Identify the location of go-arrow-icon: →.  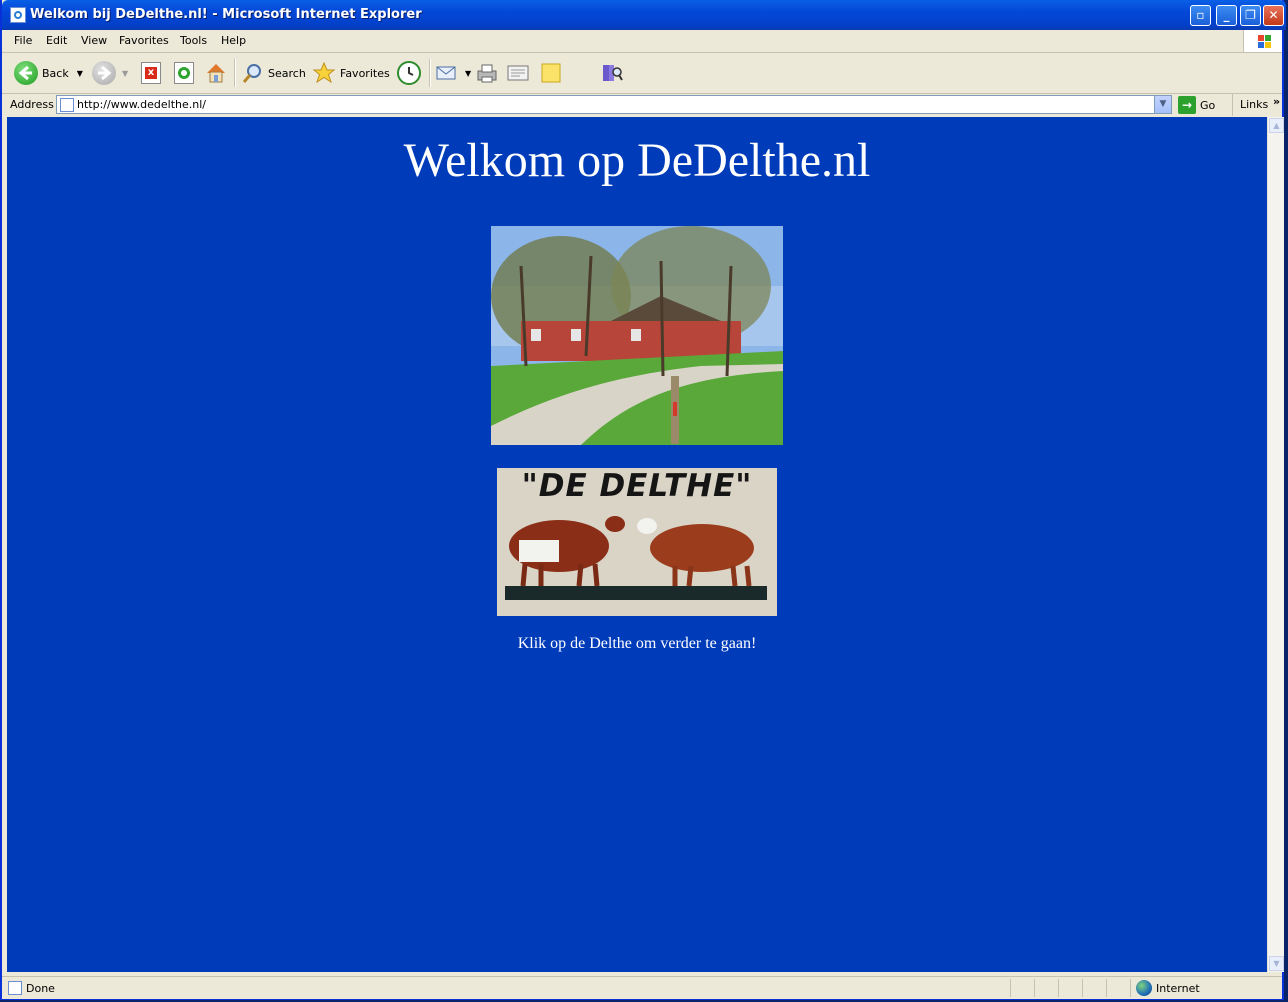
(1187, 105).